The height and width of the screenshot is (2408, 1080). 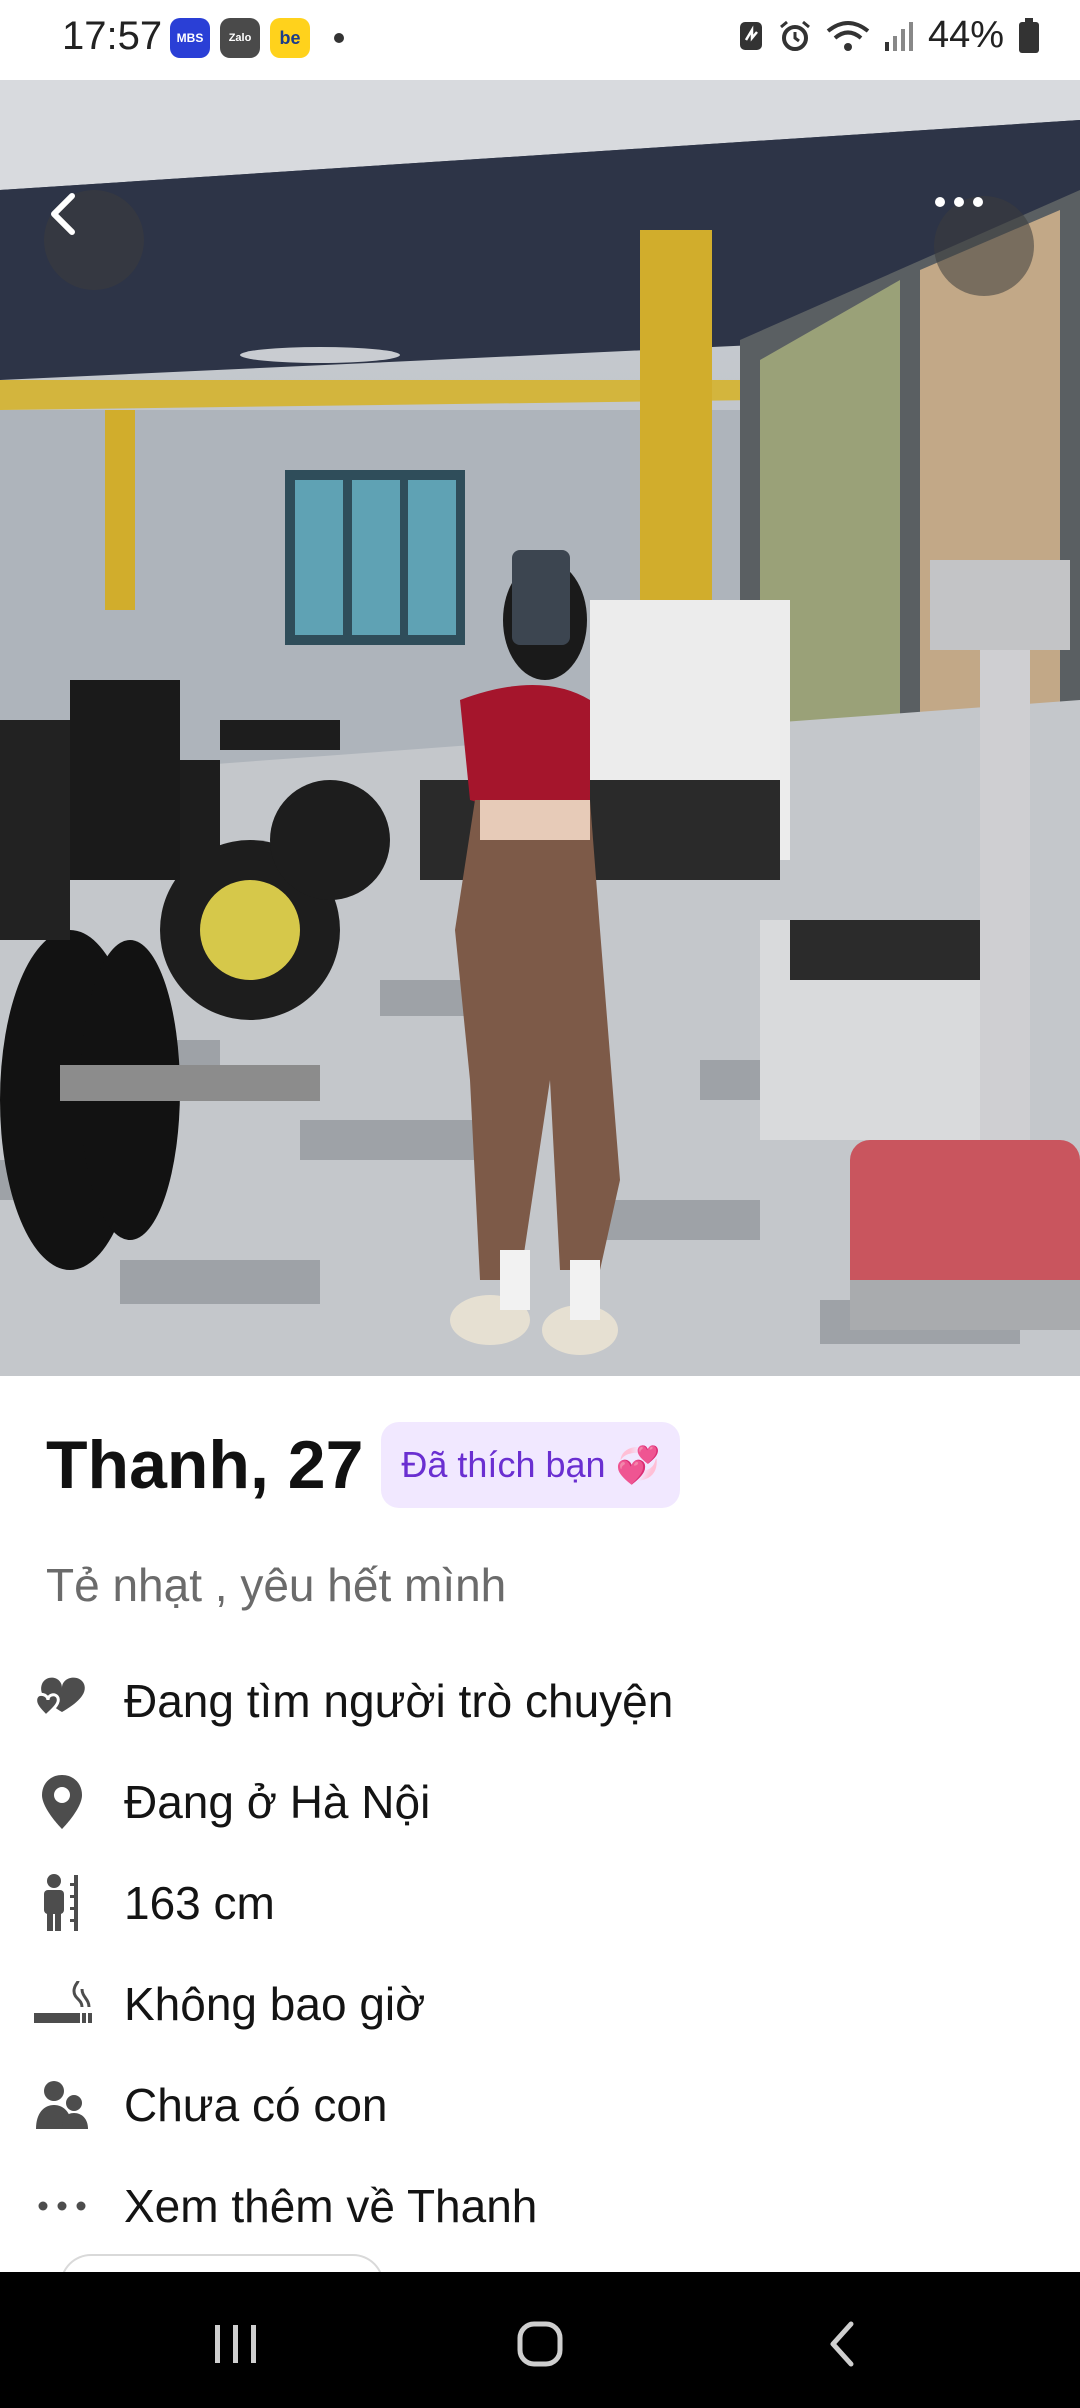 I want to click on see-more-label: Xem thêm về Thanh, so click(x=331, y=2205).